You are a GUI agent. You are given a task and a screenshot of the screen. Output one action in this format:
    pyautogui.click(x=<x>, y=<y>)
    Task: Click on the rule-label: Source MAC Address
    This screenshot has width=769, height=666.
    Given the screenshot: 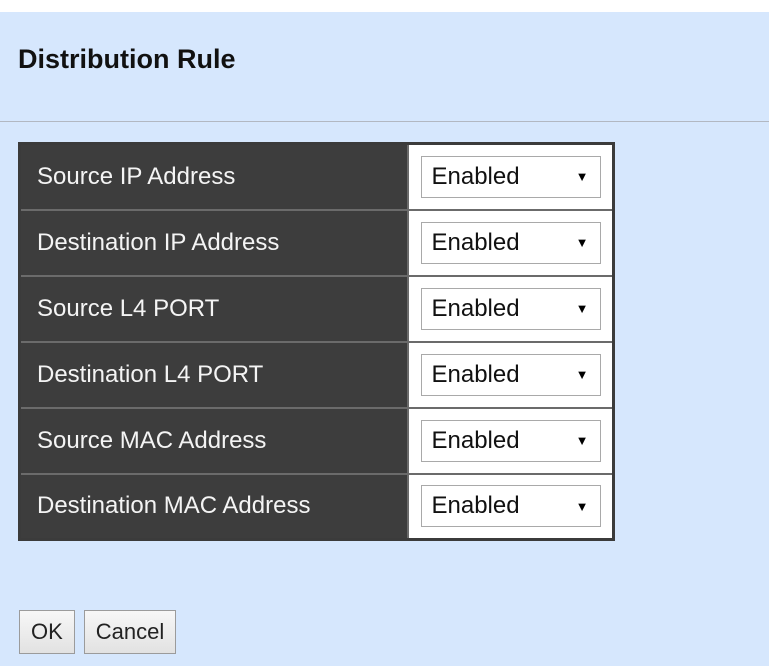 What is the action you would take?
    pyautogui.click(x=213, y=440)
    